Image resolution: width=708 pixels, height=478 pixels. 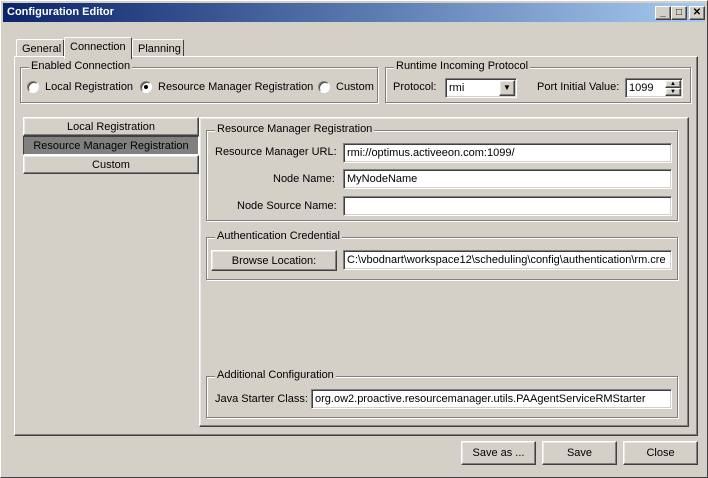 What do you see at coordinates (304, 179) in the screenshot?
I see `node-name-label: Node Name:` at bounding box center [304, 179].